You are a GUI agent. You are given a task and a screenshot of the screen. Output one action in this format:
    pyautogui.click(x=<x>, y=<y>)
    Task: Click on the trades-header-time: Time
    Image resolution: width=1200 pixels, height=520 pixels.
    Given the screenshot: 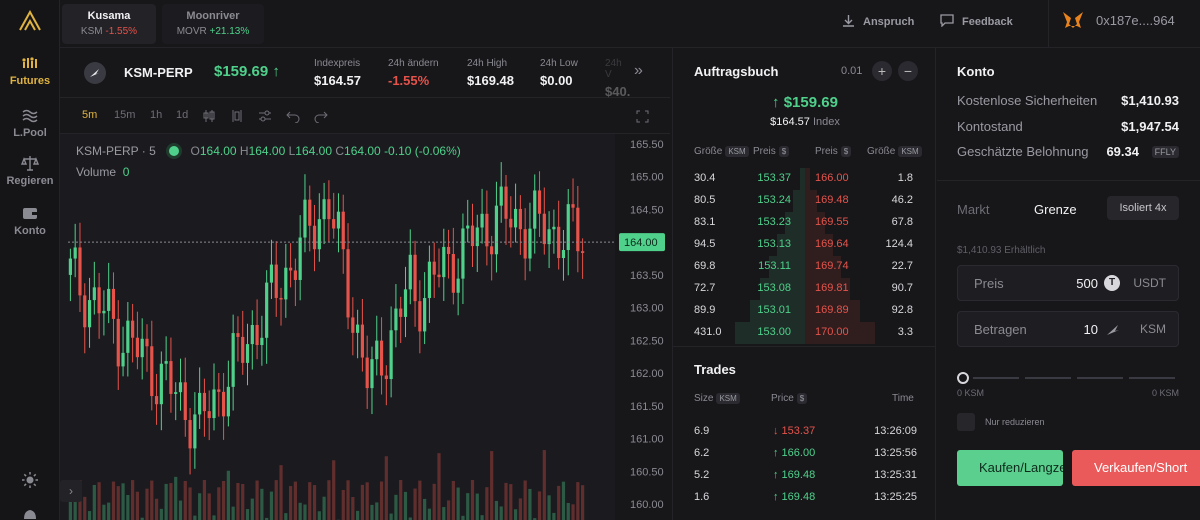 What is the action you would take?
    pyautogui.click(x=903, y=398)
    